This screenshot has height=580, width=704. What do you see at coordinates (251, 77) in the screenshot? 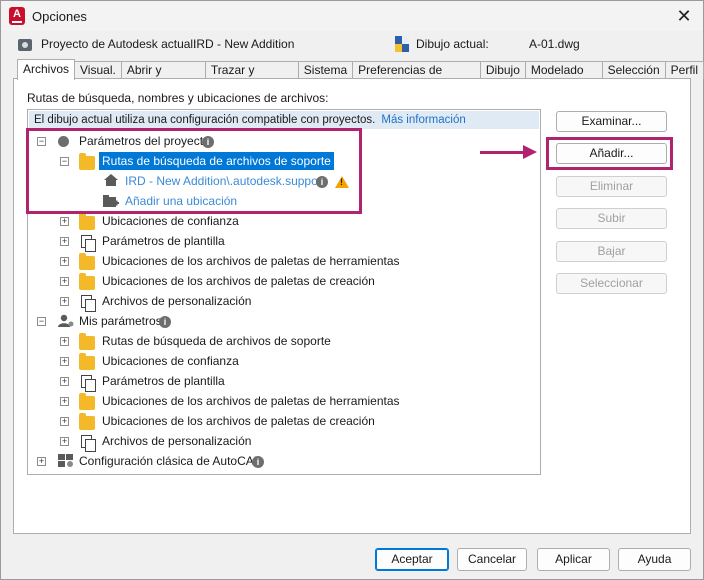
I see `tab-trazar-publicar: Trazar y publicar` at bounding box center [251, 77].